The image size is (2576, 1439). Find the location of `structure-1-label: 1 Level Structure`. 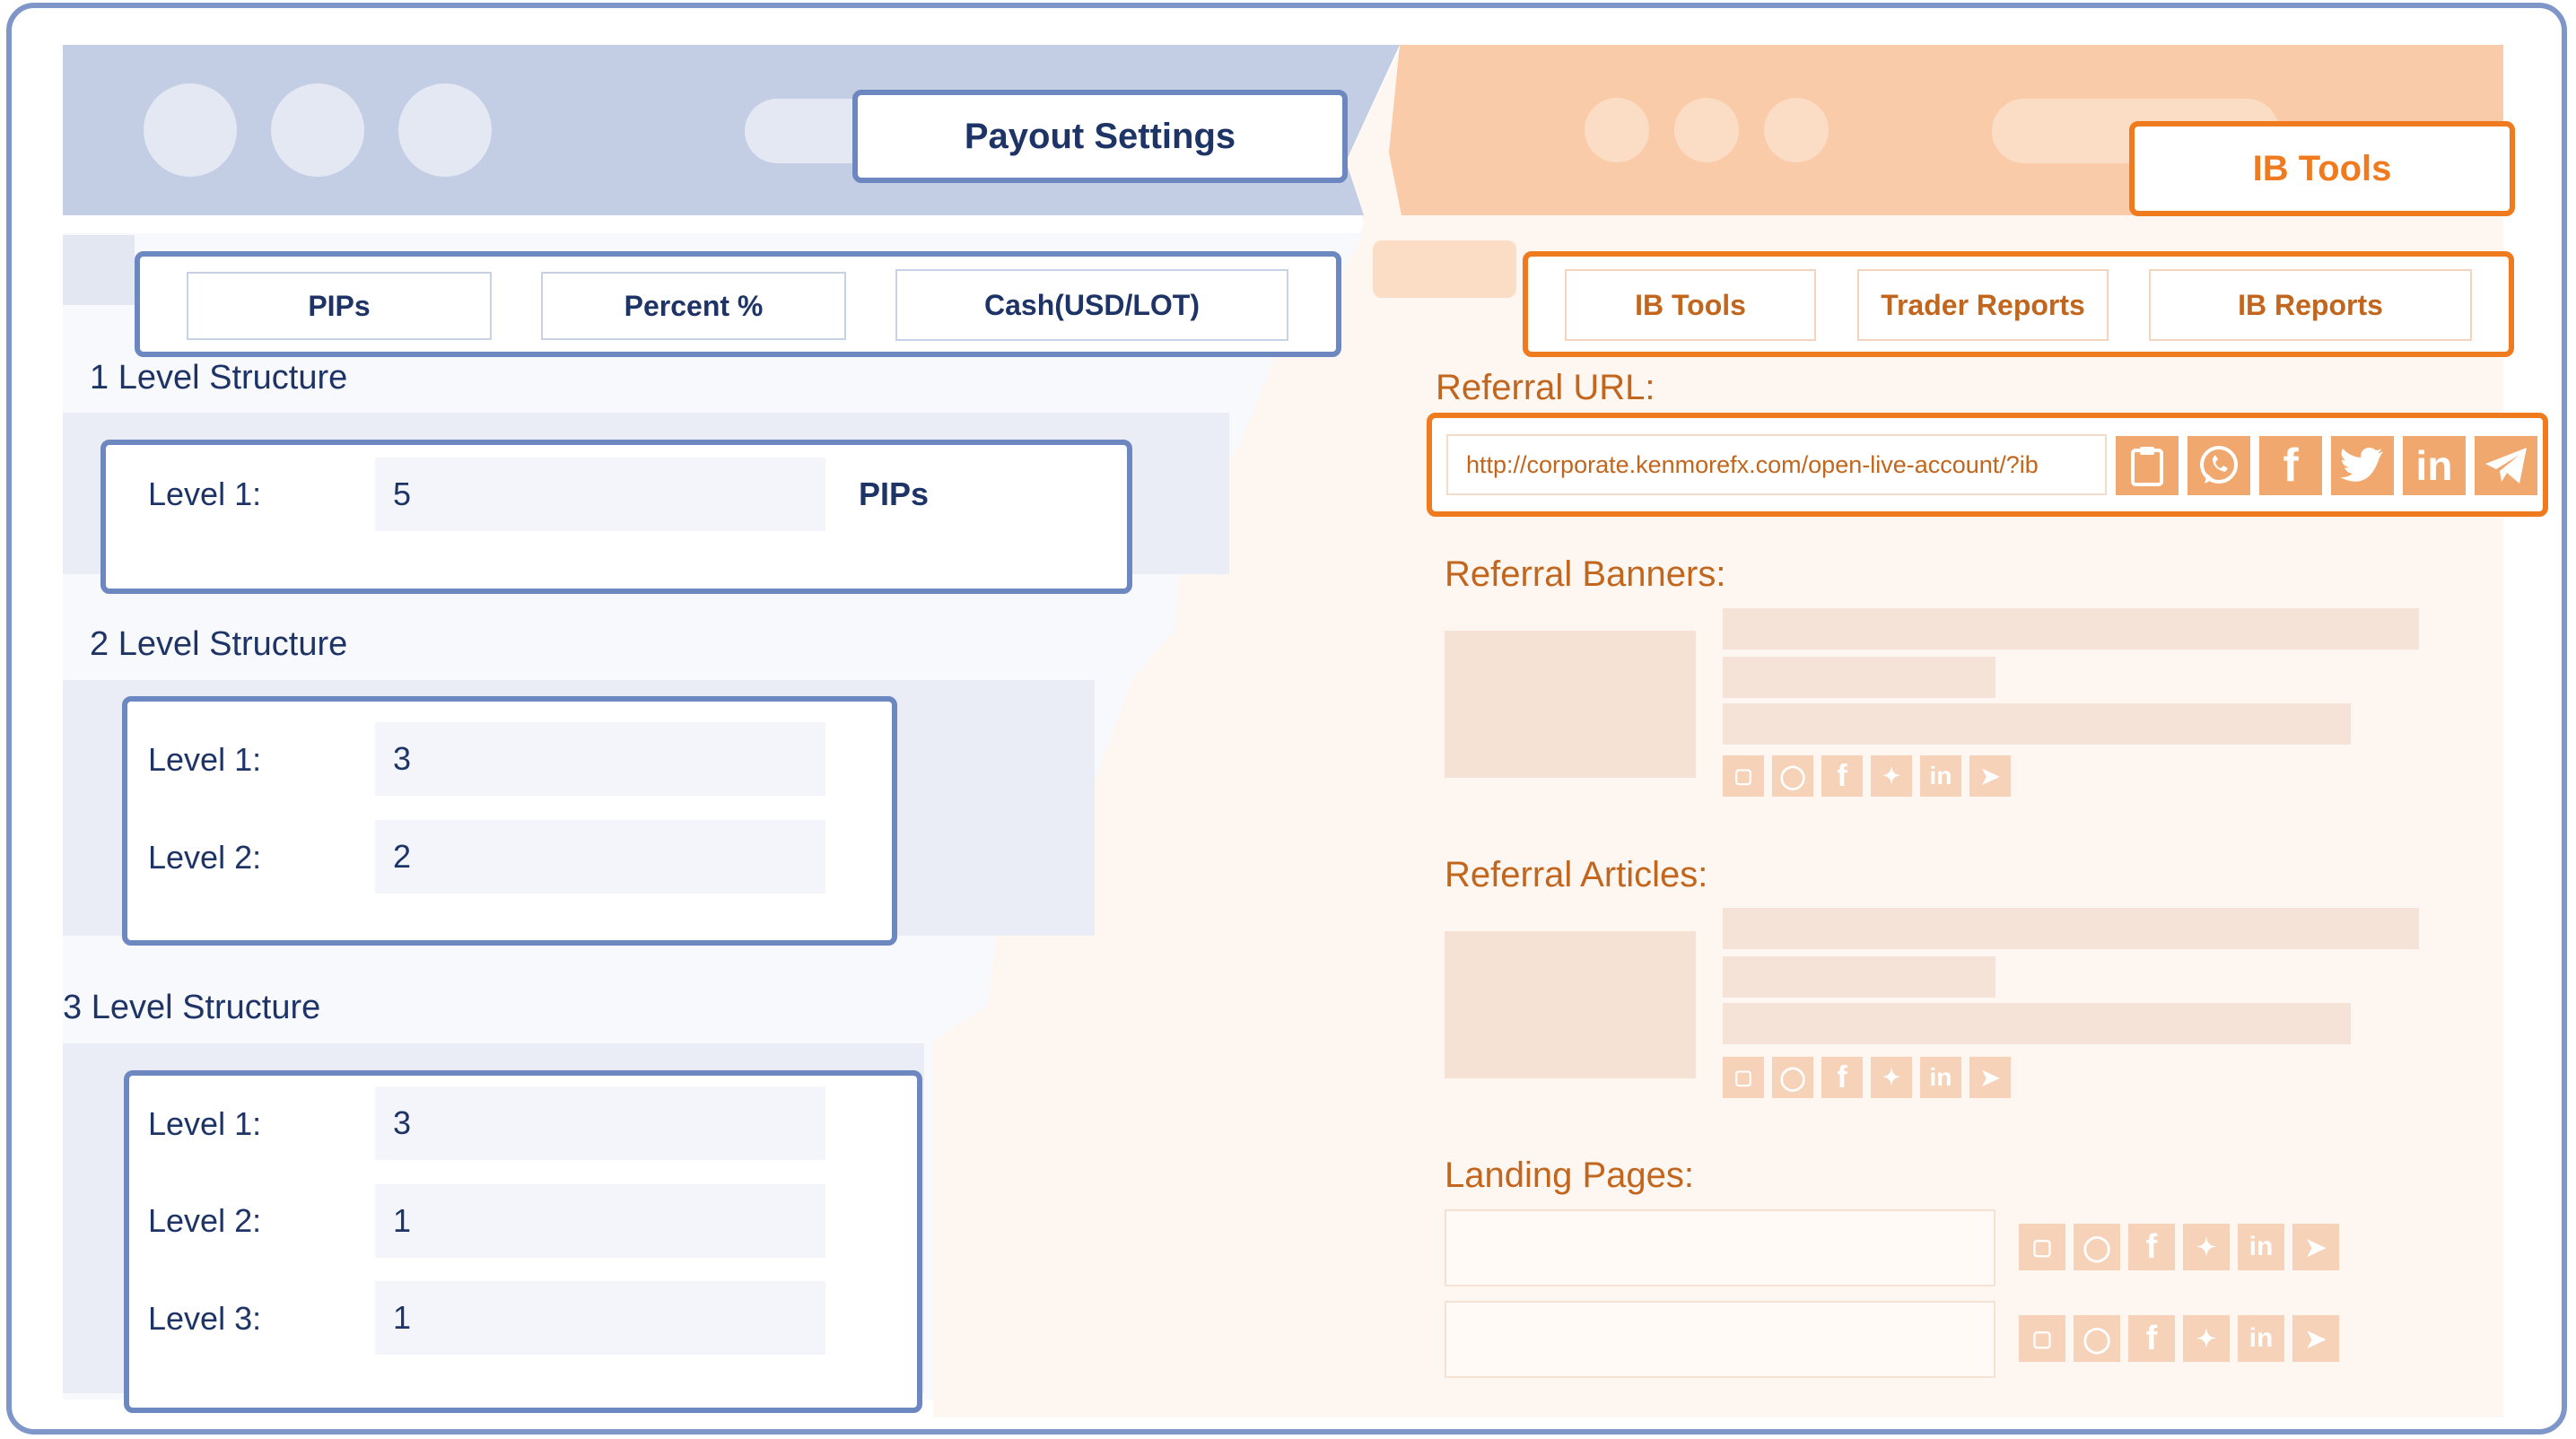

structure-1-label: 1 Level Structure is located at coordinates (219, 378).